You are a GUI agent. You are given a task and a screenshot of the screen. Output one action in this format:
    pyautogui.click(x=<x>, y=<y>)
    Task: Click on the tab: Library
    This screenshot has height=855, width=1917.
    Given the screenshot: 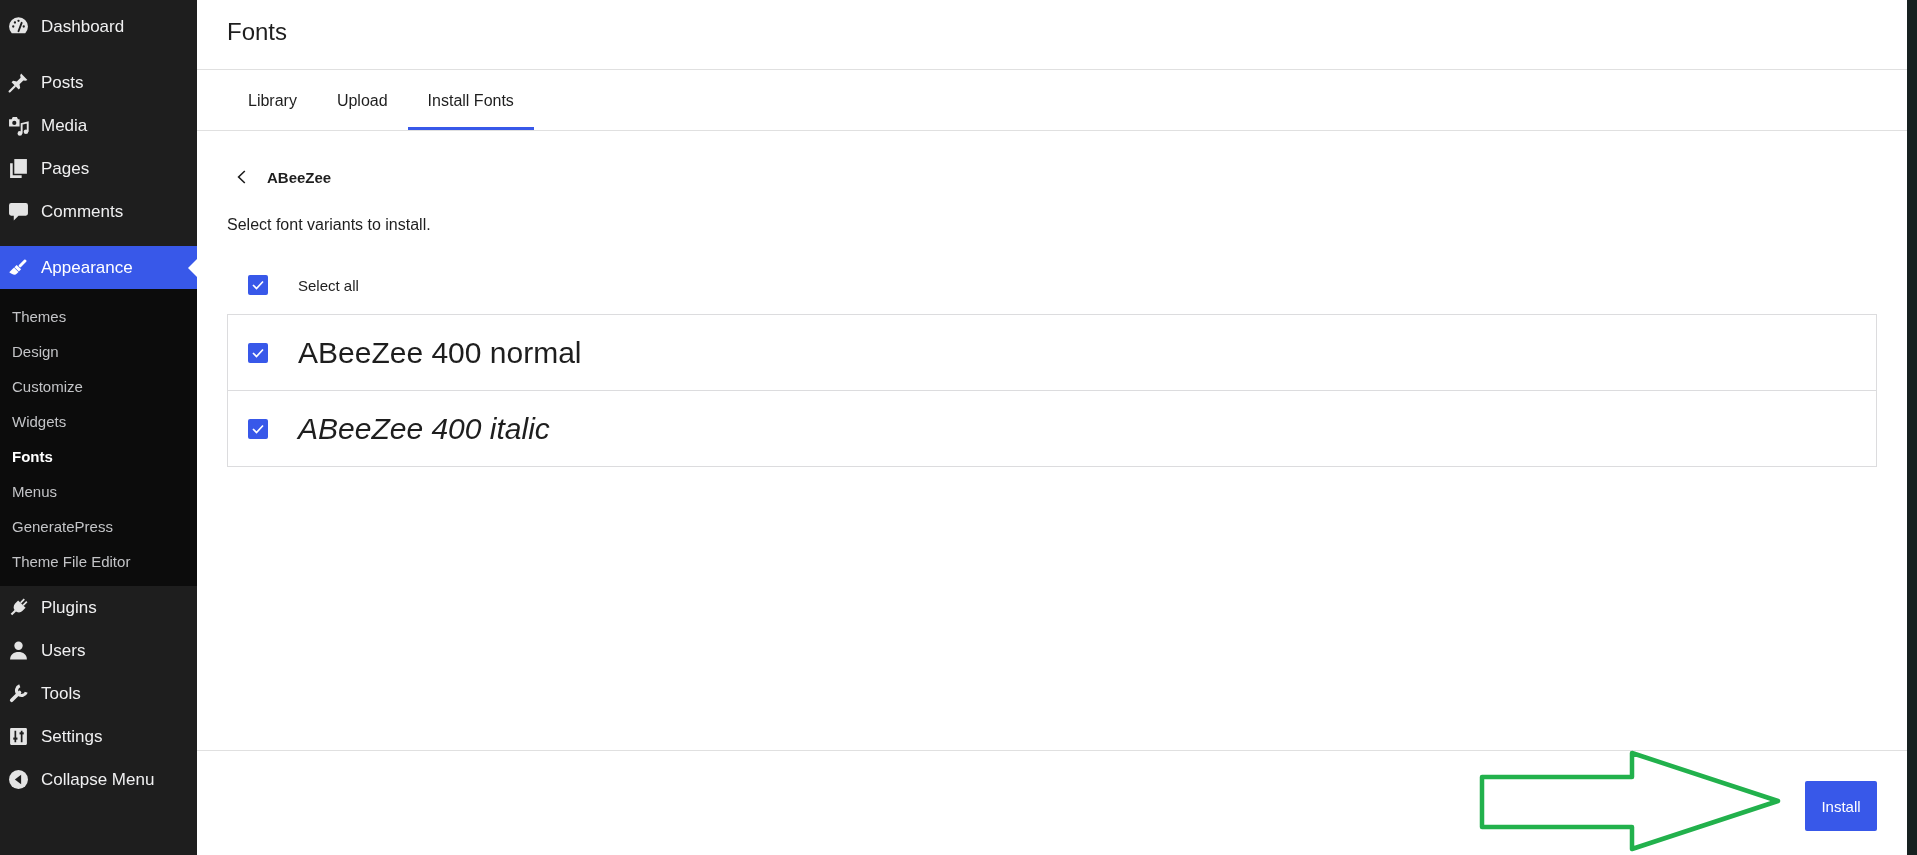 What is the action you would take?
    pyautogui.click(x=272, y=100)
    